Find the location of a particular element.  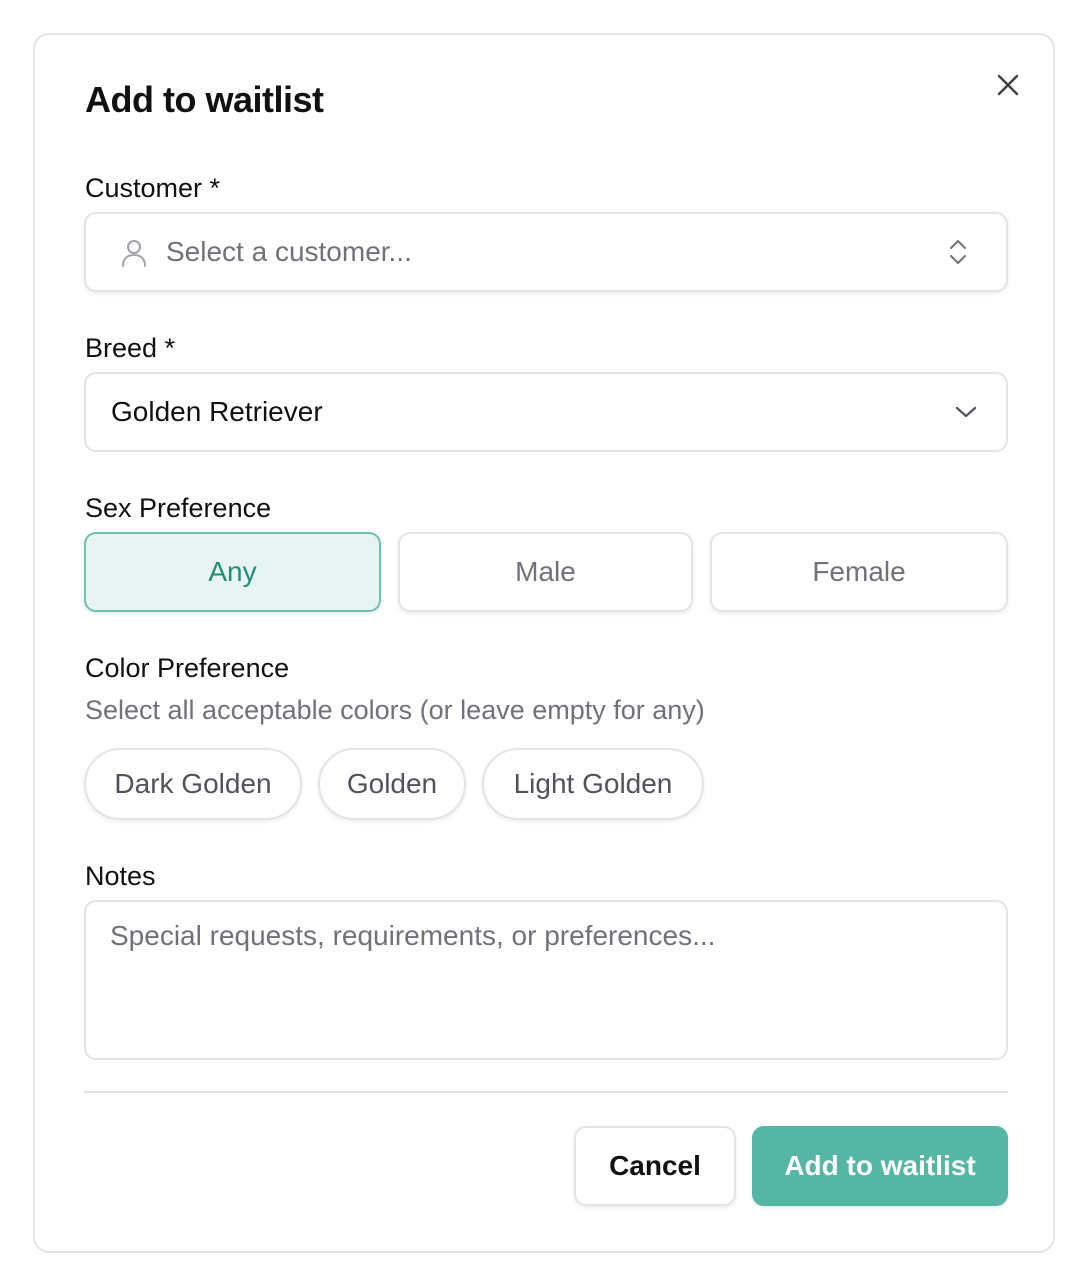

close-icon is located at coordinates (1008, 85).